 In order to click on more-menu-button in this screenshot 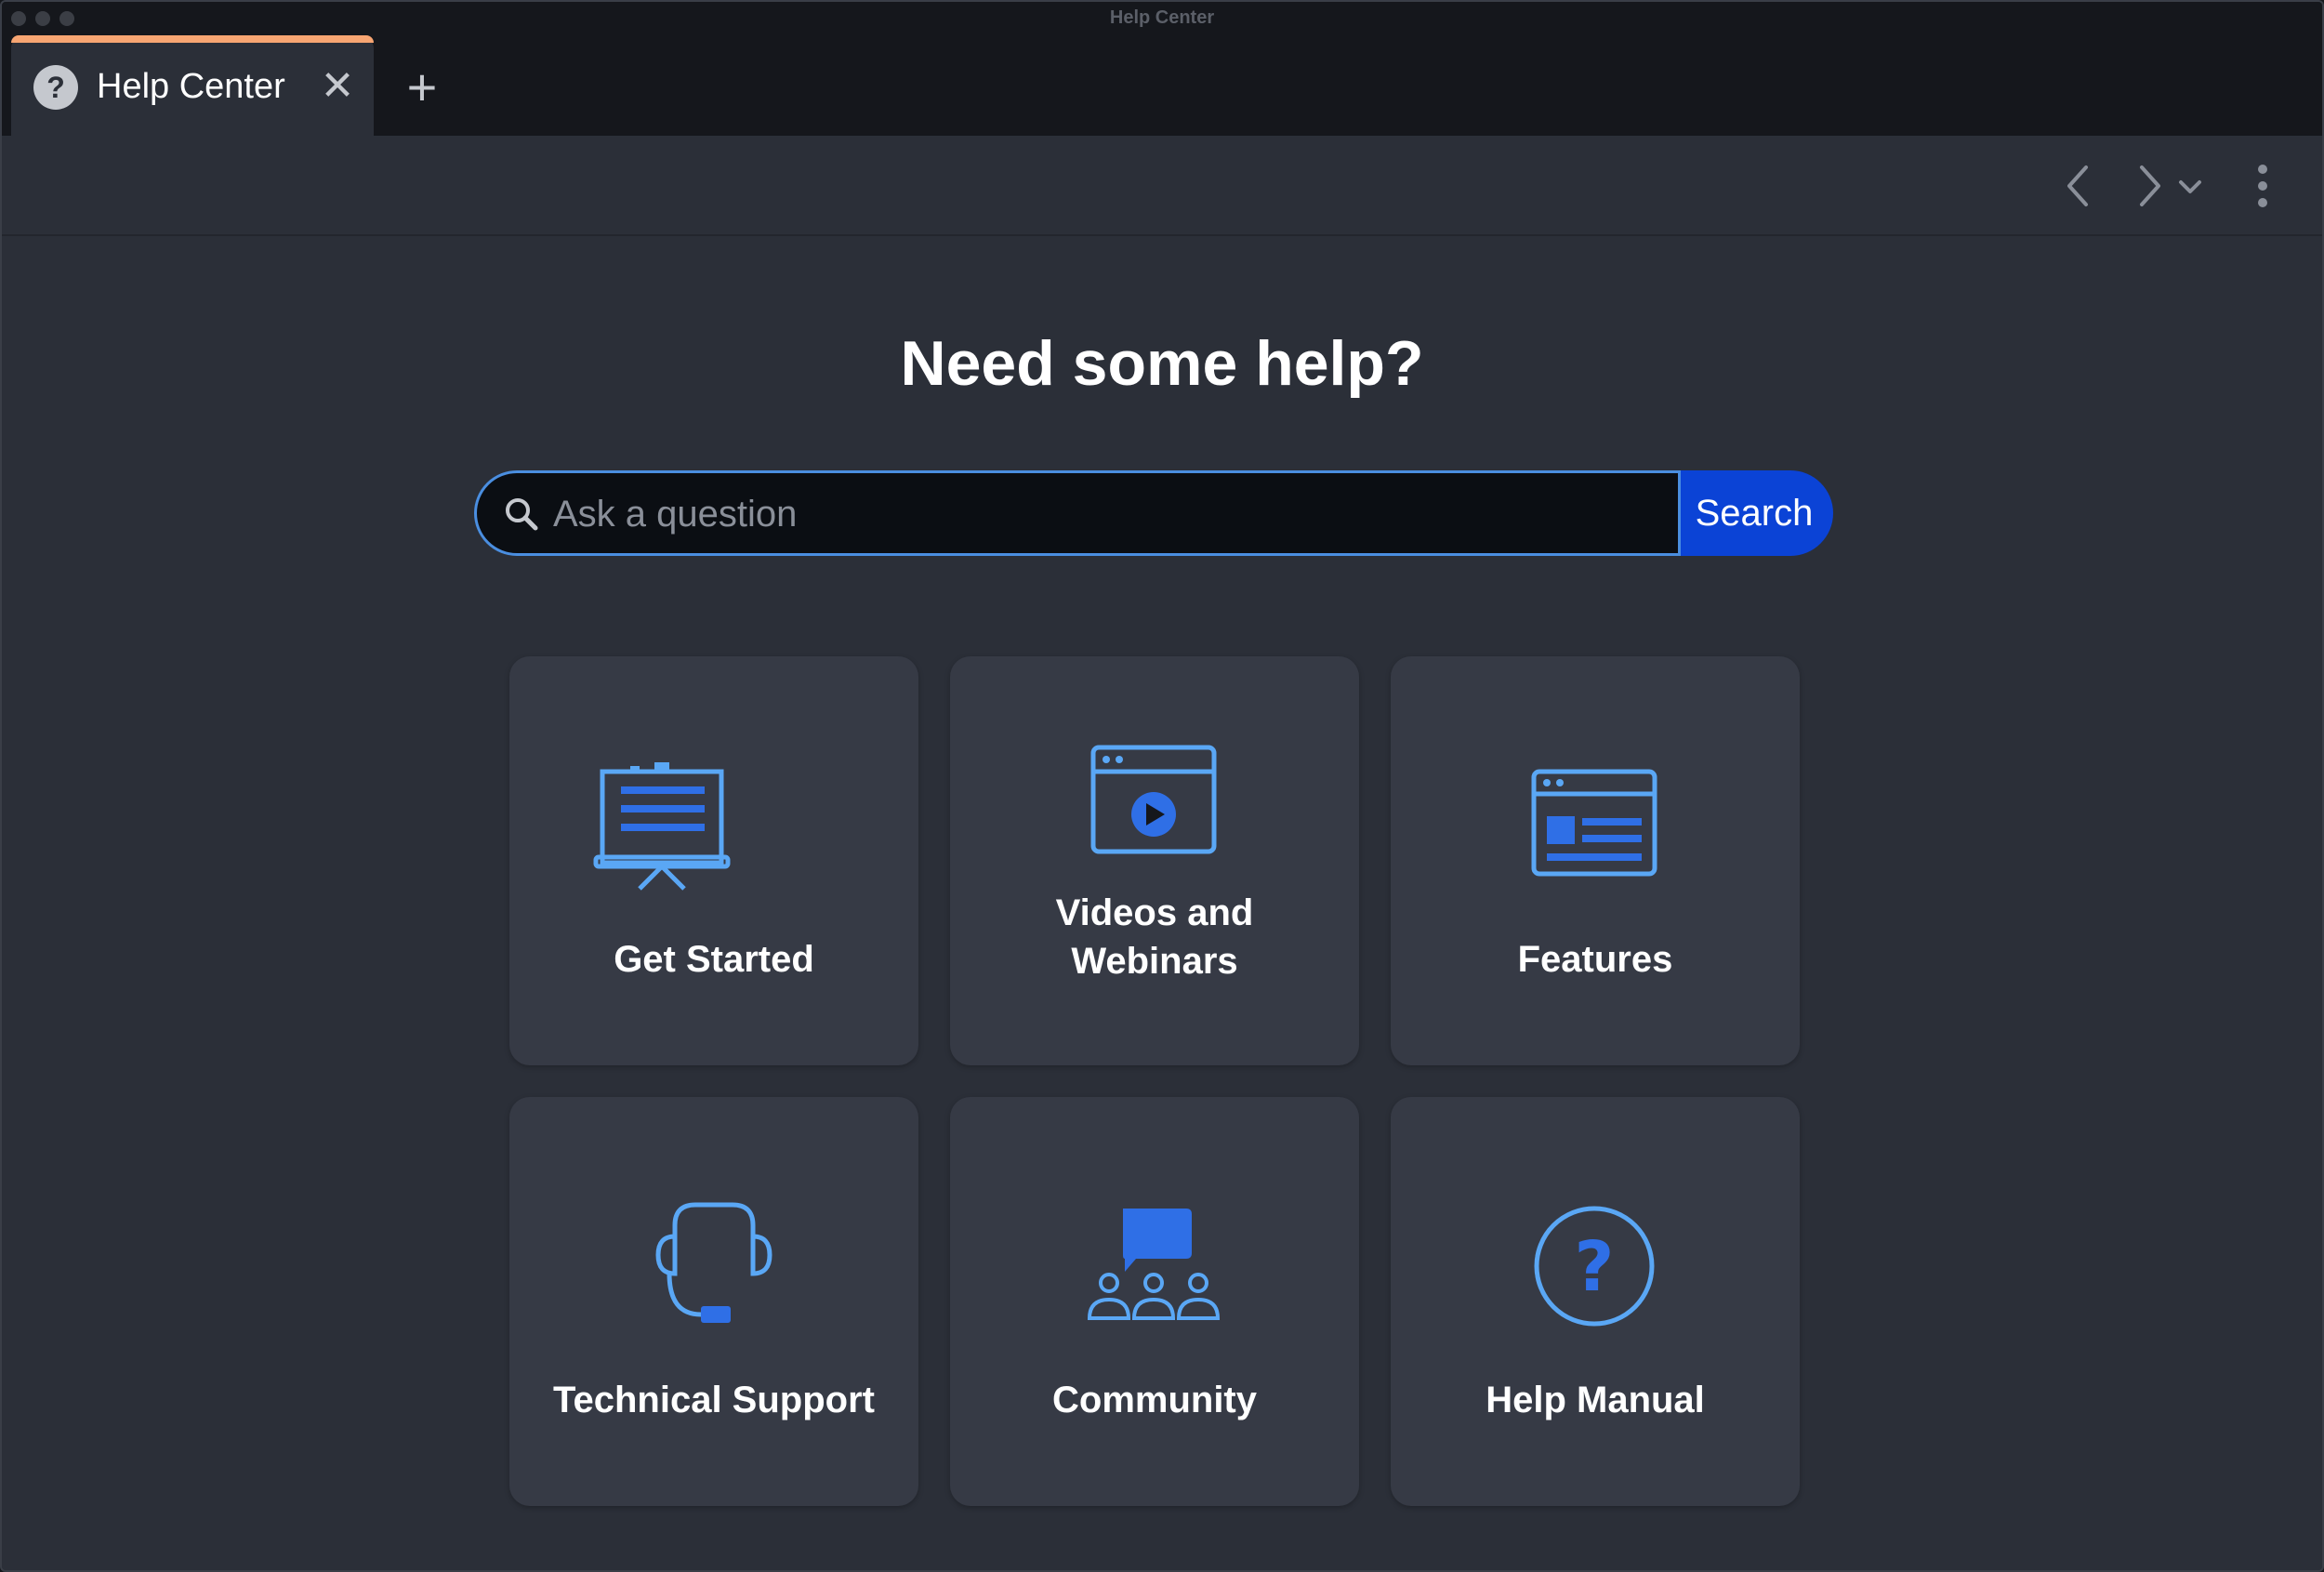, I will do `click(2262, 186)`.